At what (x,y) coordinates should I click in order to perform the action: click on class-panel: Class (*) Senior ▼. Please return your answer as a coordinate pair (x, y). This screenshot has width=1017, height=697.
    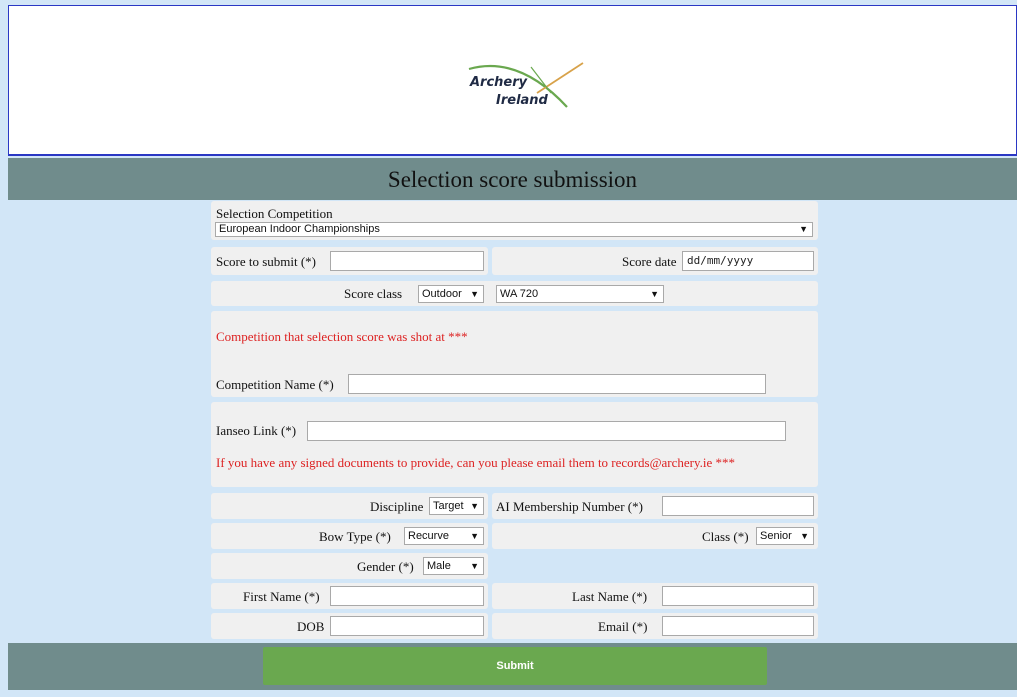
    Looking at the image, I should click on (655, 536).